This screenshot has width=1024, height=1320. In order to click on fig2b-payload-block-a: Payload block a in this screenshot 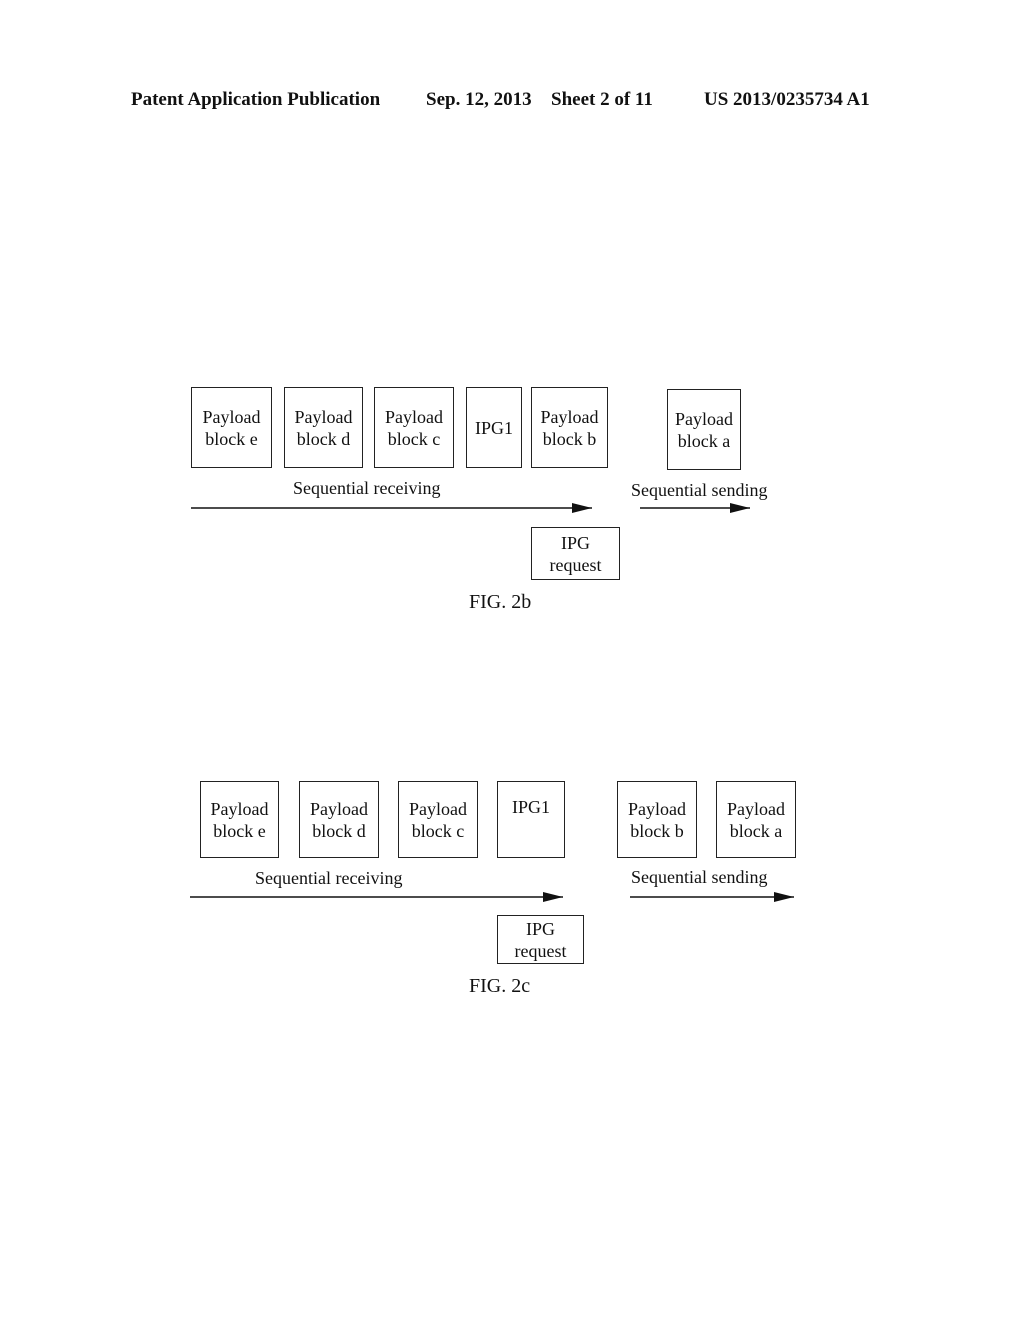, I will do `click(704, 429)`.